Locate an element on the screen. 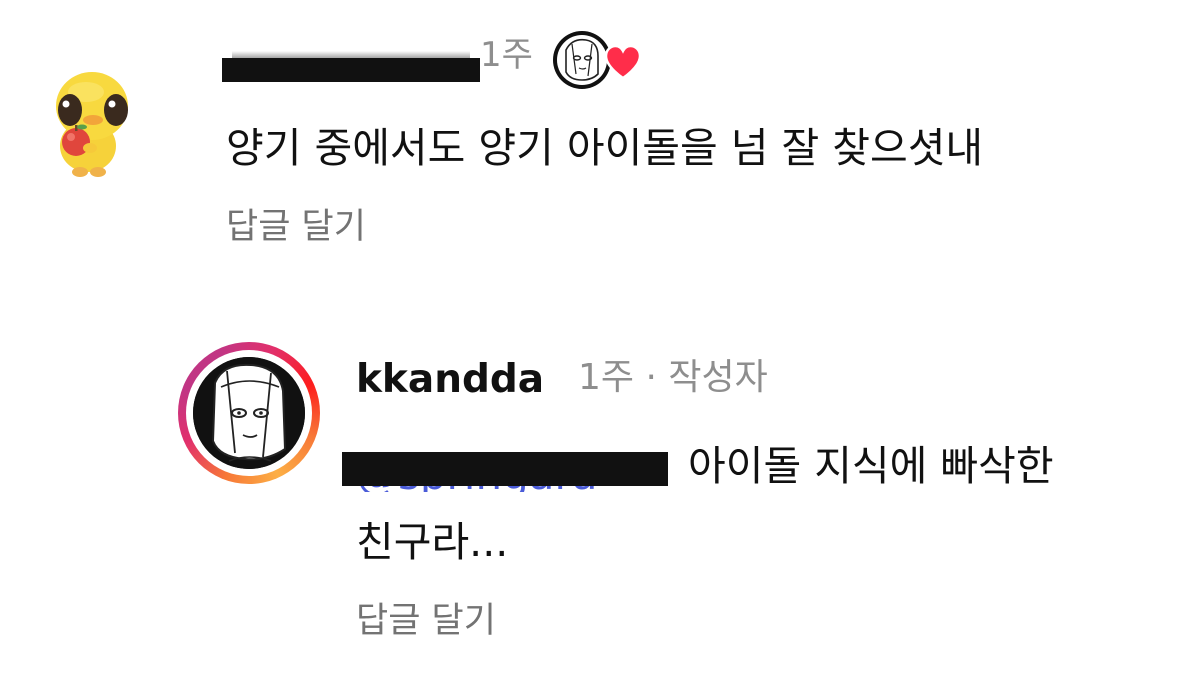 The image size is (1200, 676). author-avatar is located at coordinates (249, 413).